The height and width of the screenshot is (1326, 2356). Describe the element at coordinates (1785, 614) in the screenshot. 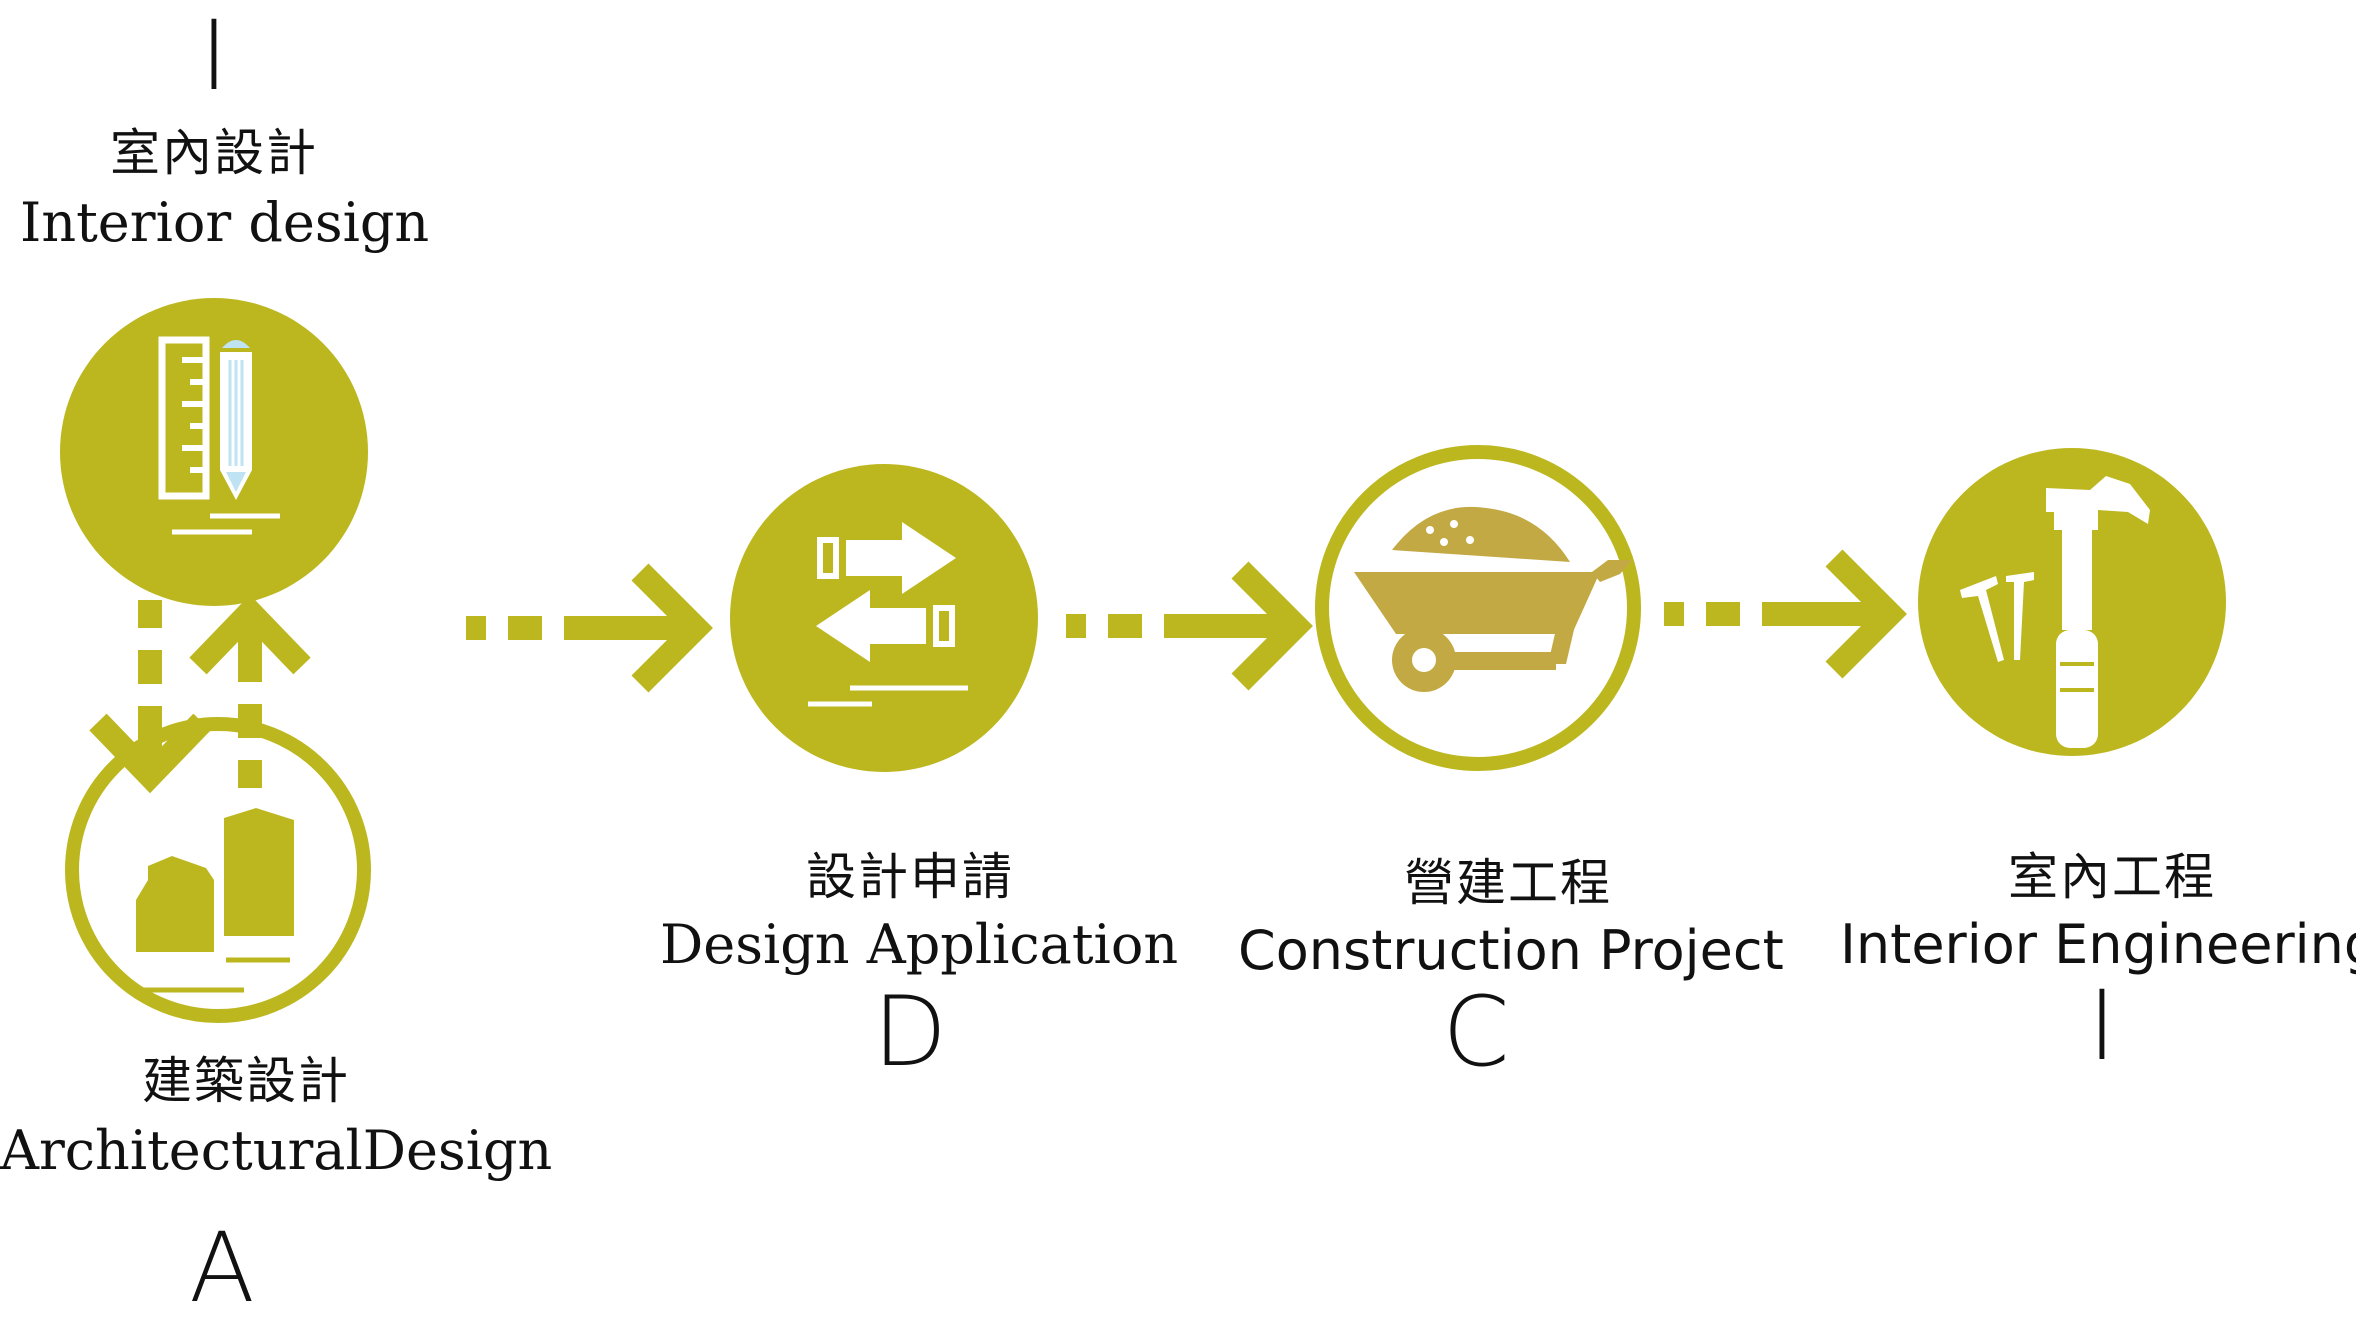

I see `arrow-to-interior-engineering` at that location.